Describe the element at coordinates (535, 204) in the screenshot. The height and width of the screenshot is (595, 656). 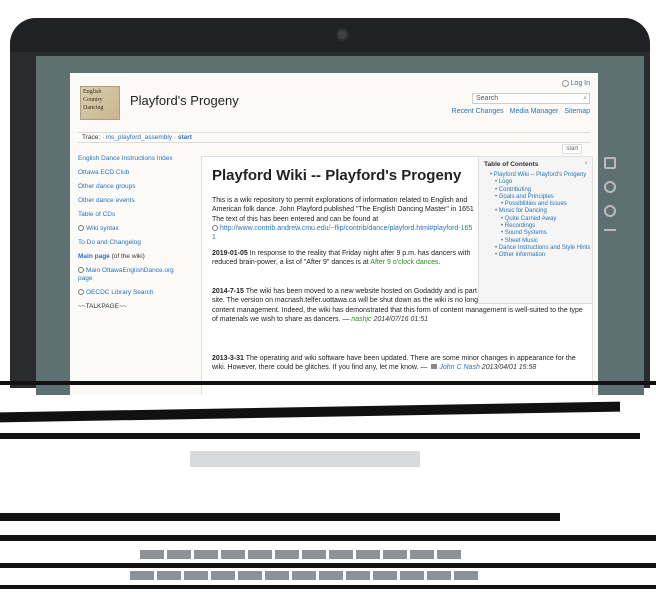
I see `toc-item: • Possibilities and Issues` at that location.